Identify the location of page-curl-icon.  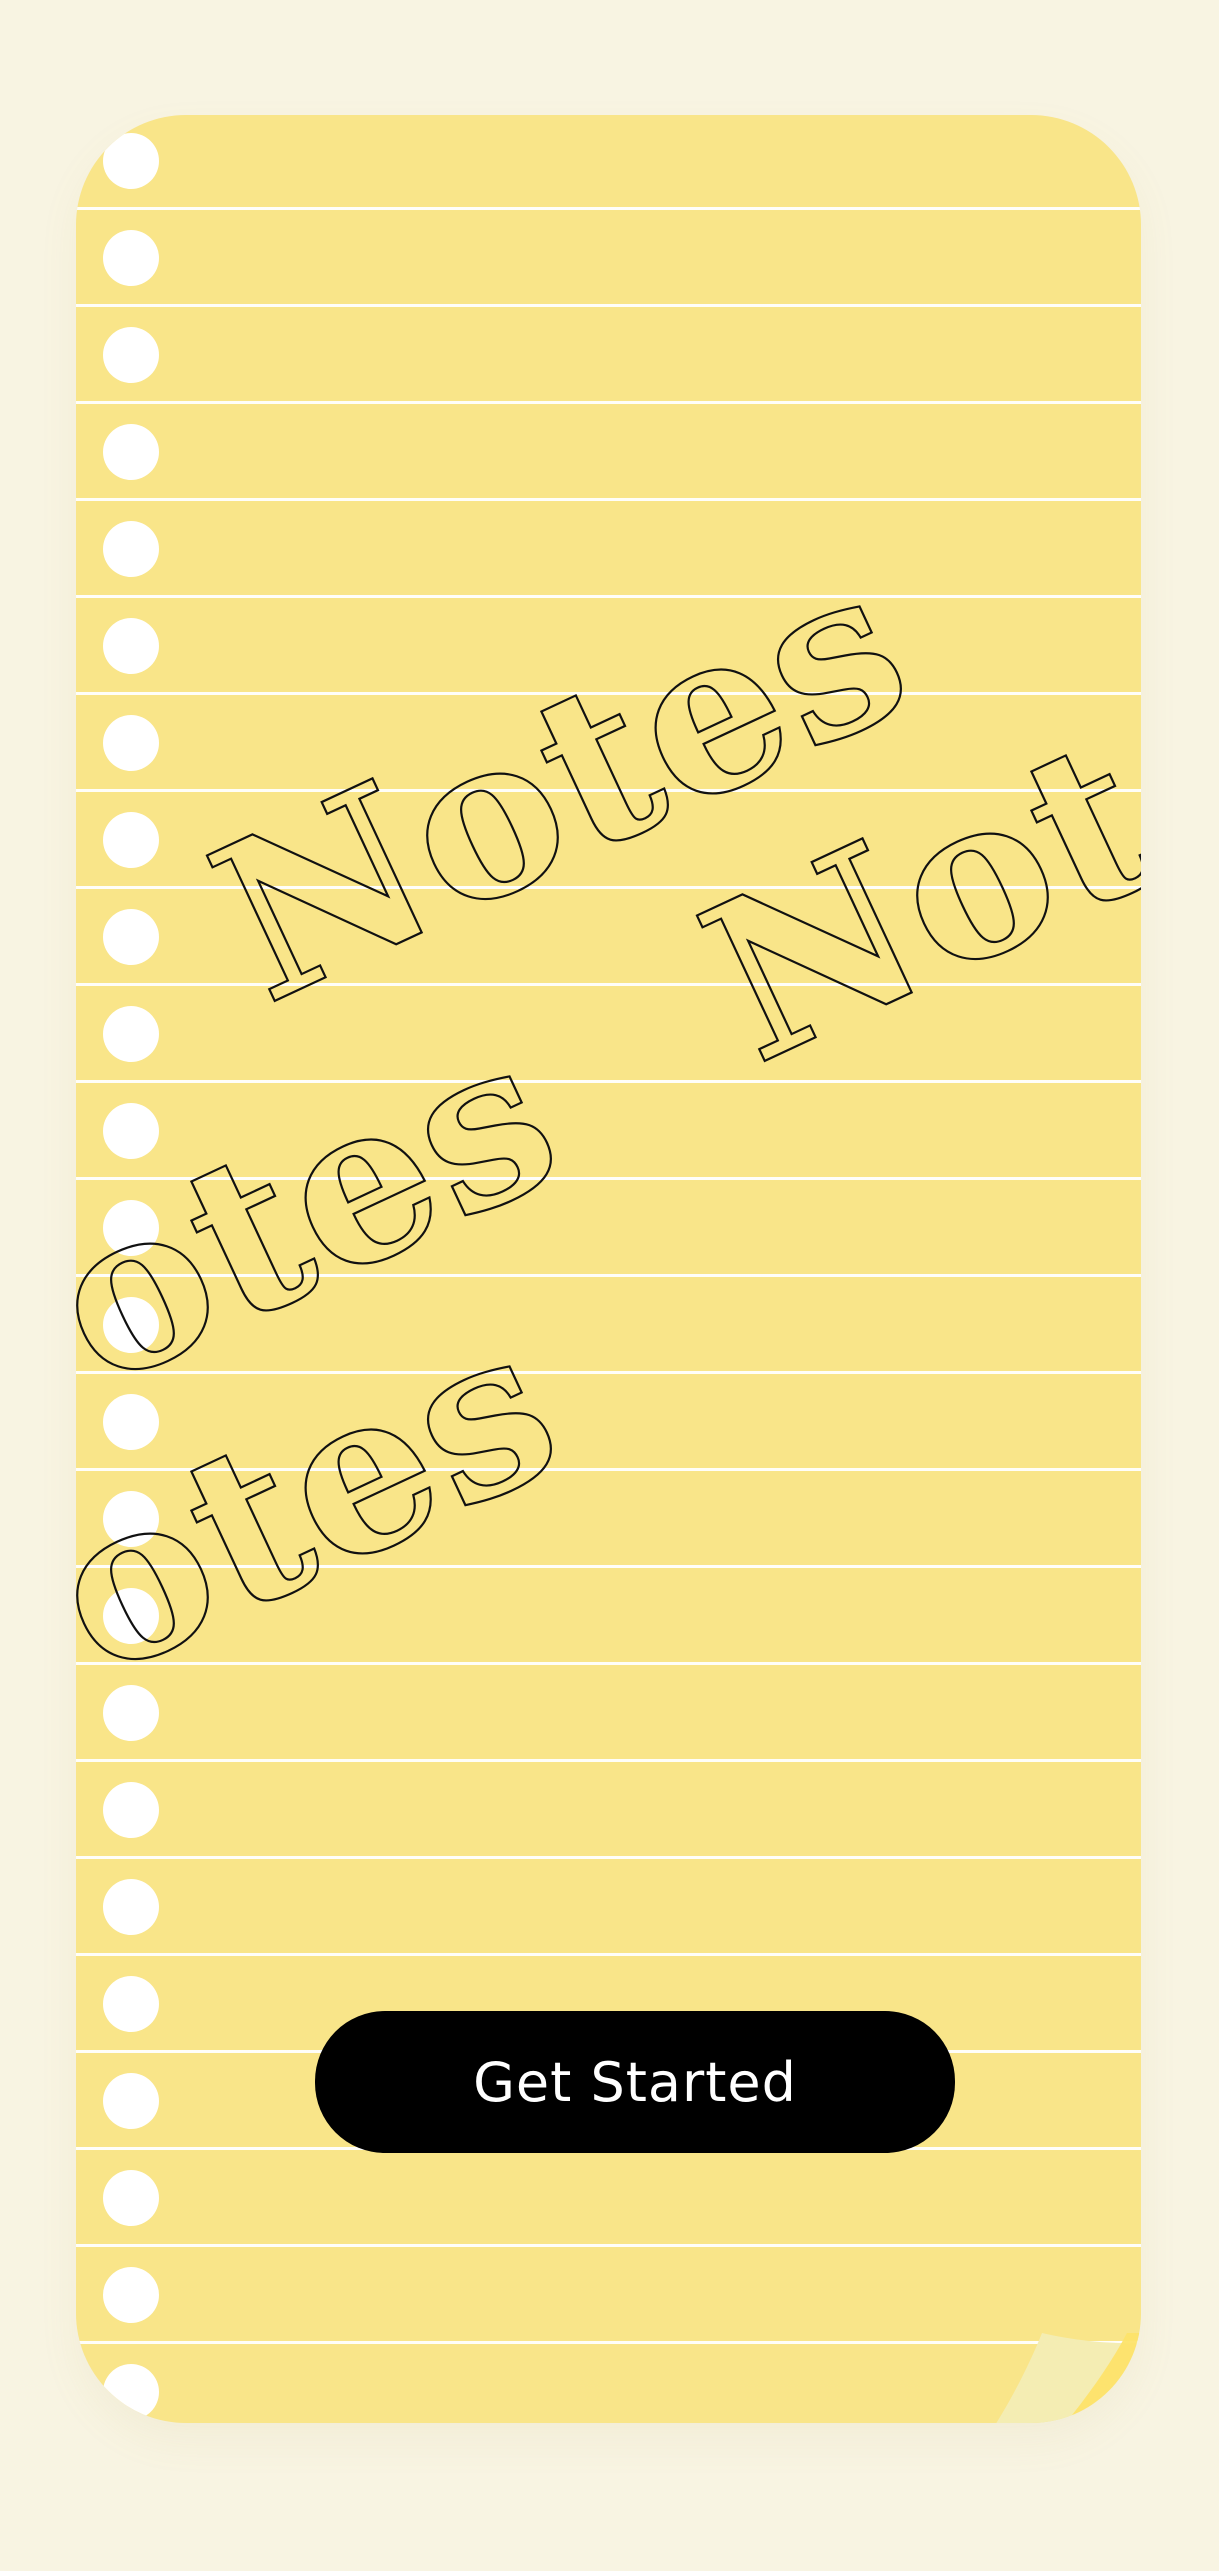
(1068, 2378).